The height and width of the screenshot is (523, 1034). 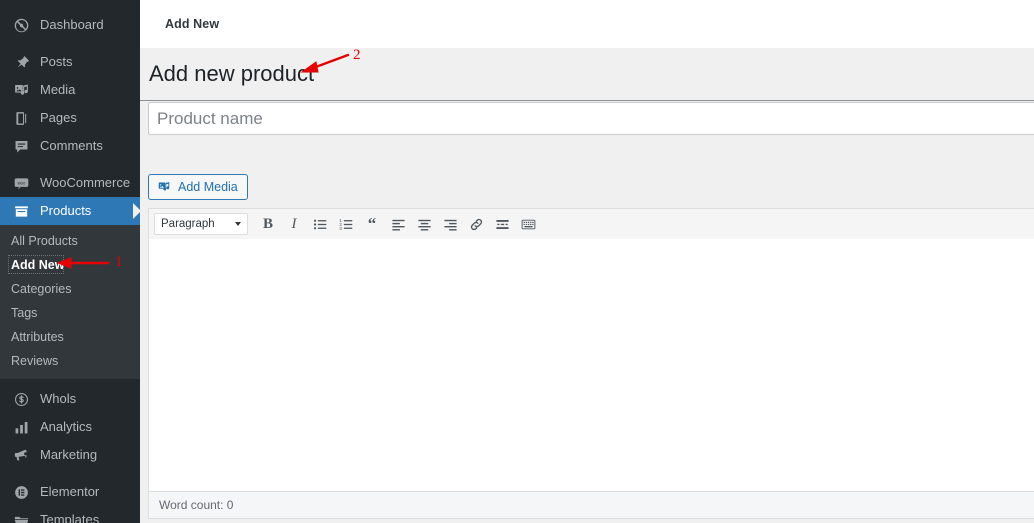 I want to click on italic-icon: I, so click(x=294, y=223).